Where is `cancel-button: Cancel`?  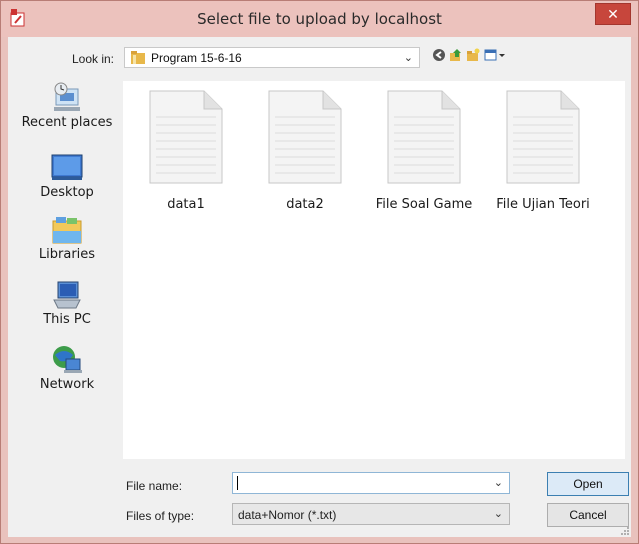 cancel-button: Cancel is located at coordinates (588, 515).